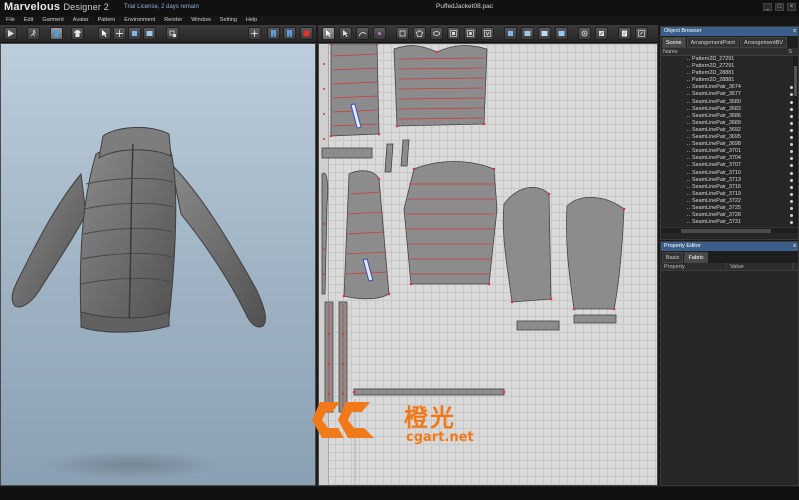  What do you see at coordinates (694, 266) in the screenshot?
I see `column-property: Property` at bounding box center [694, 266].